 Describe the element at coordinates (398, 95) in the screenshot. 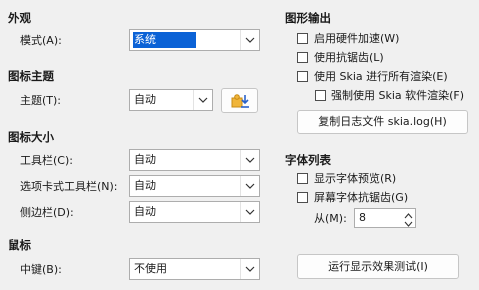

I see `skia-software-label: 强制使用 Skia 软件渲染(F)` at that location.